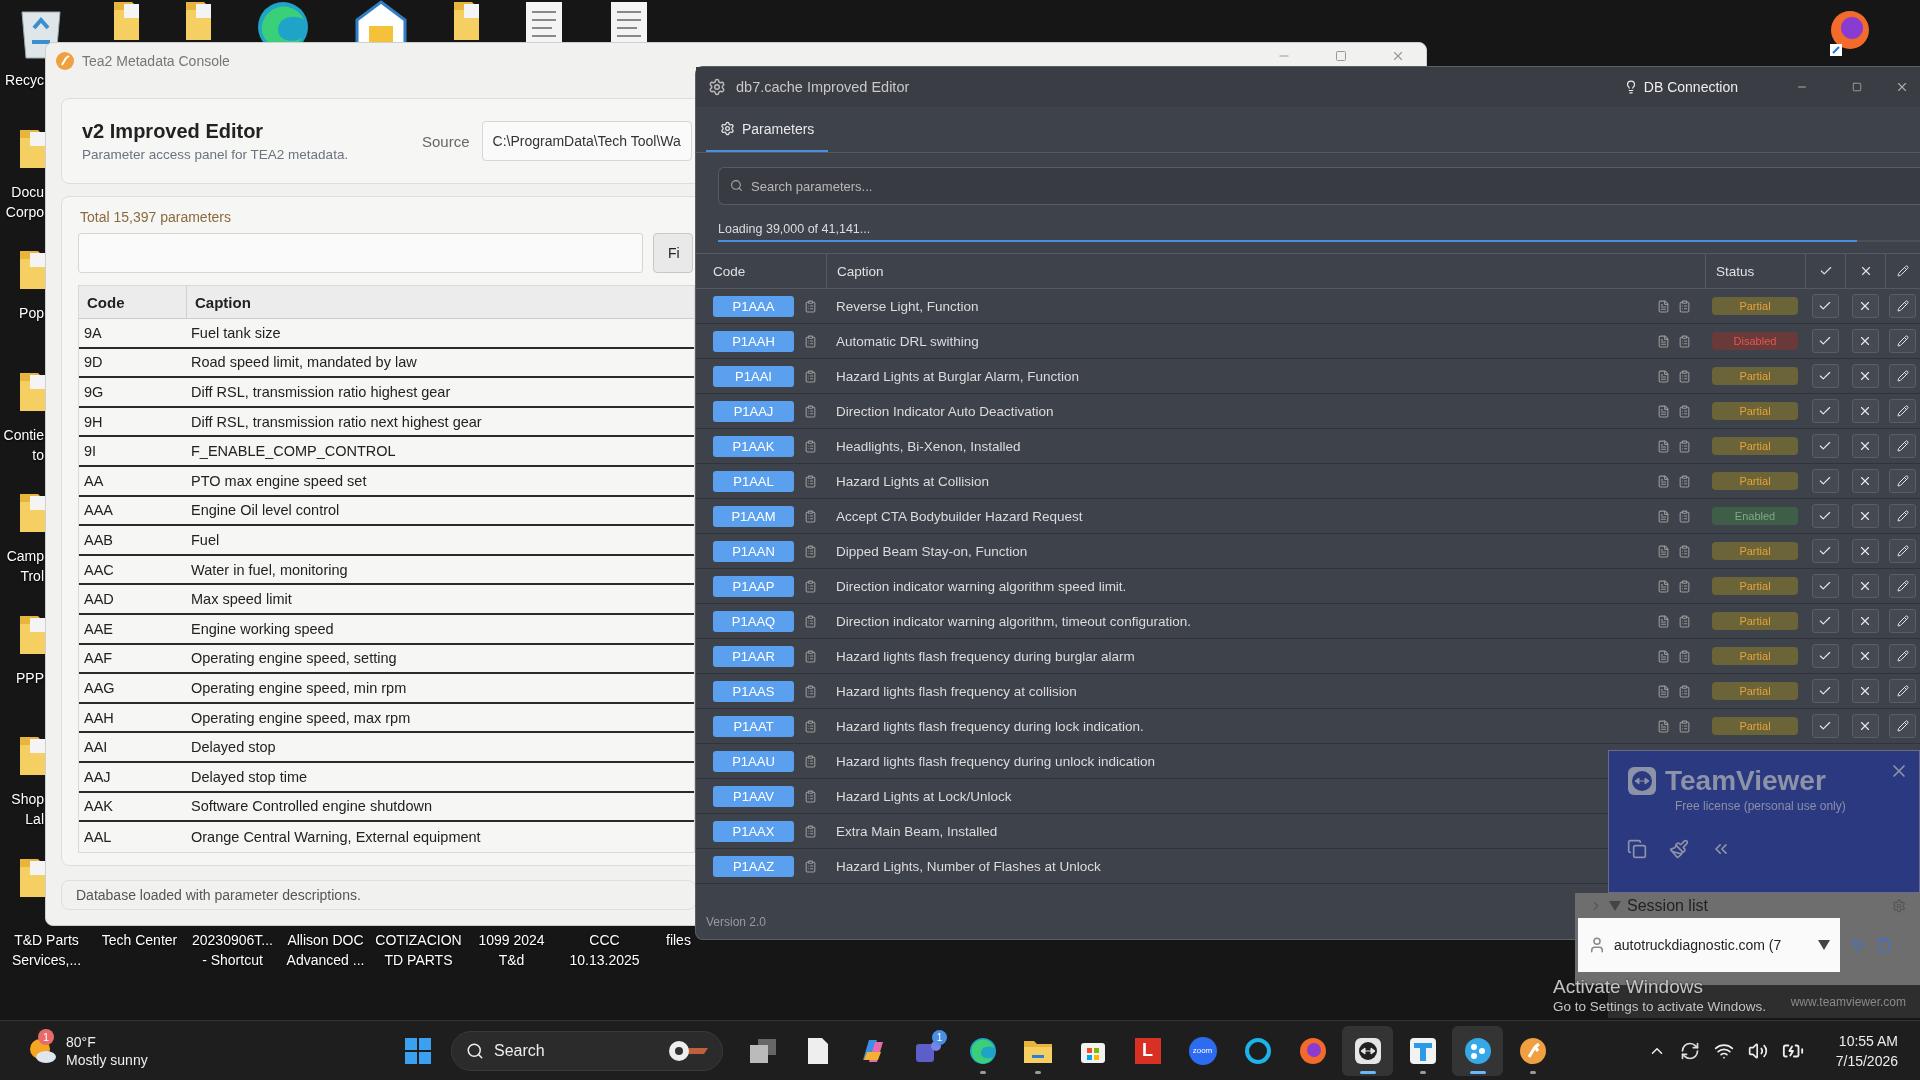 This screenshot has width=1920, height=1080. I want to click on desktop-icon-label: Recyc, so click(22, 80).